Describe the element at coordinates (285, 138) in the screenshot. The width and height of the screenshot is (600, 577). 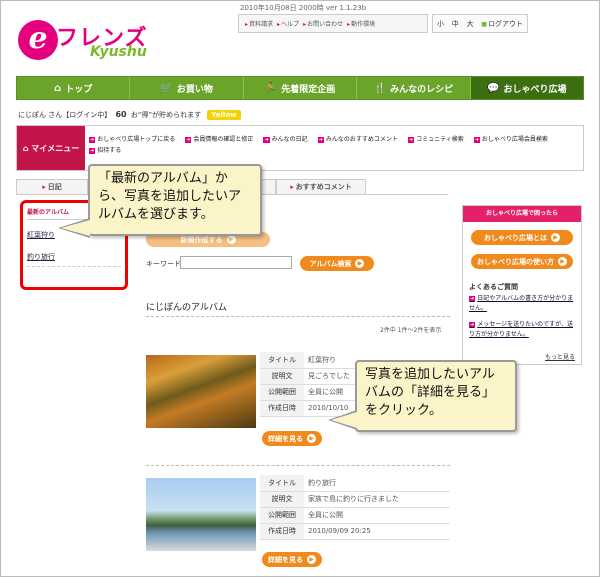
I see `mymenu-link-diary: みんなの日記` at that location.